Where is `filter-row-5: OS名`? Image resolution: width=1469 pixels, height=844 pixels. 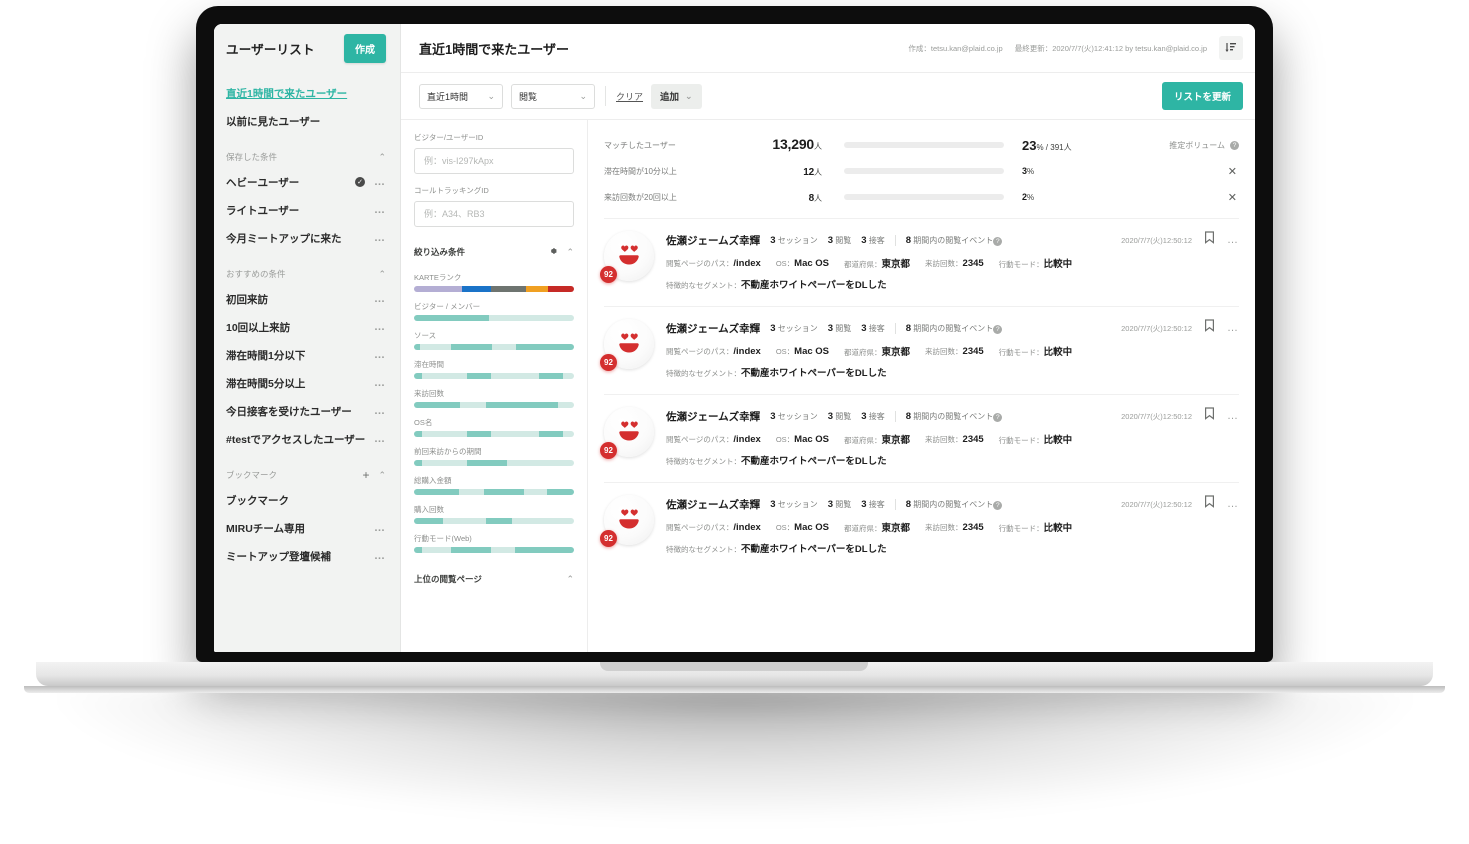 filter-row-5: OS名 is located at coordinates (494, 427).